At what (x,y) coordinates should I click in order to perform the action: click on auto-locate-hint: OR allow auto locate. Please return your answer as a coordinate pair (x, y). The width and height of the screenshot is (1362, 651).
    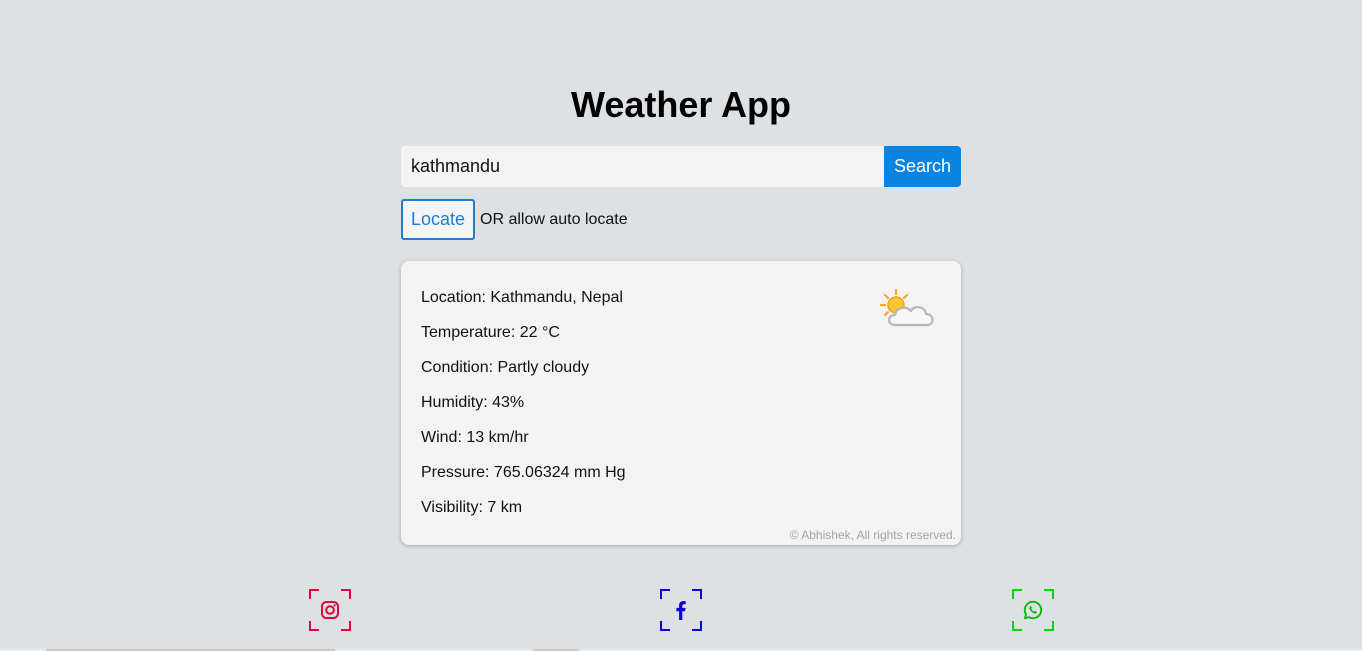
    Looking at the image, I should click on (554, 219).